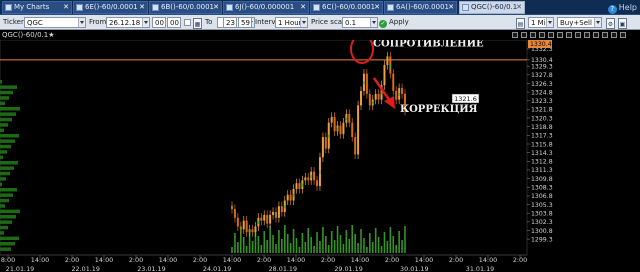 The image size is (640, 272). What do you see at coordinates (542, 84) in the screenshot?
I see `y-tick-label: 1326.3` at bounding box center [542, 84].